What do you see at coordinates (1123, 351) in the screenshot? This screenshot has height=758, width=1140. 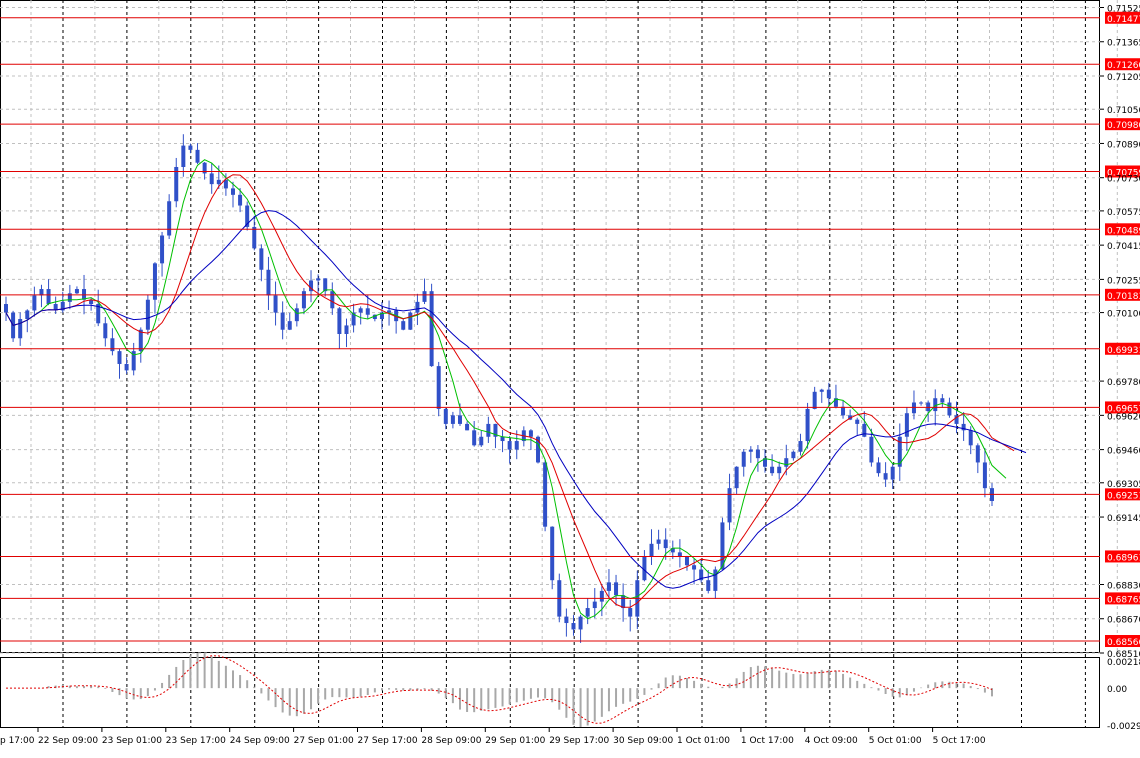 I see `level-label: 0.69931` at bounding box center [1123, 351].